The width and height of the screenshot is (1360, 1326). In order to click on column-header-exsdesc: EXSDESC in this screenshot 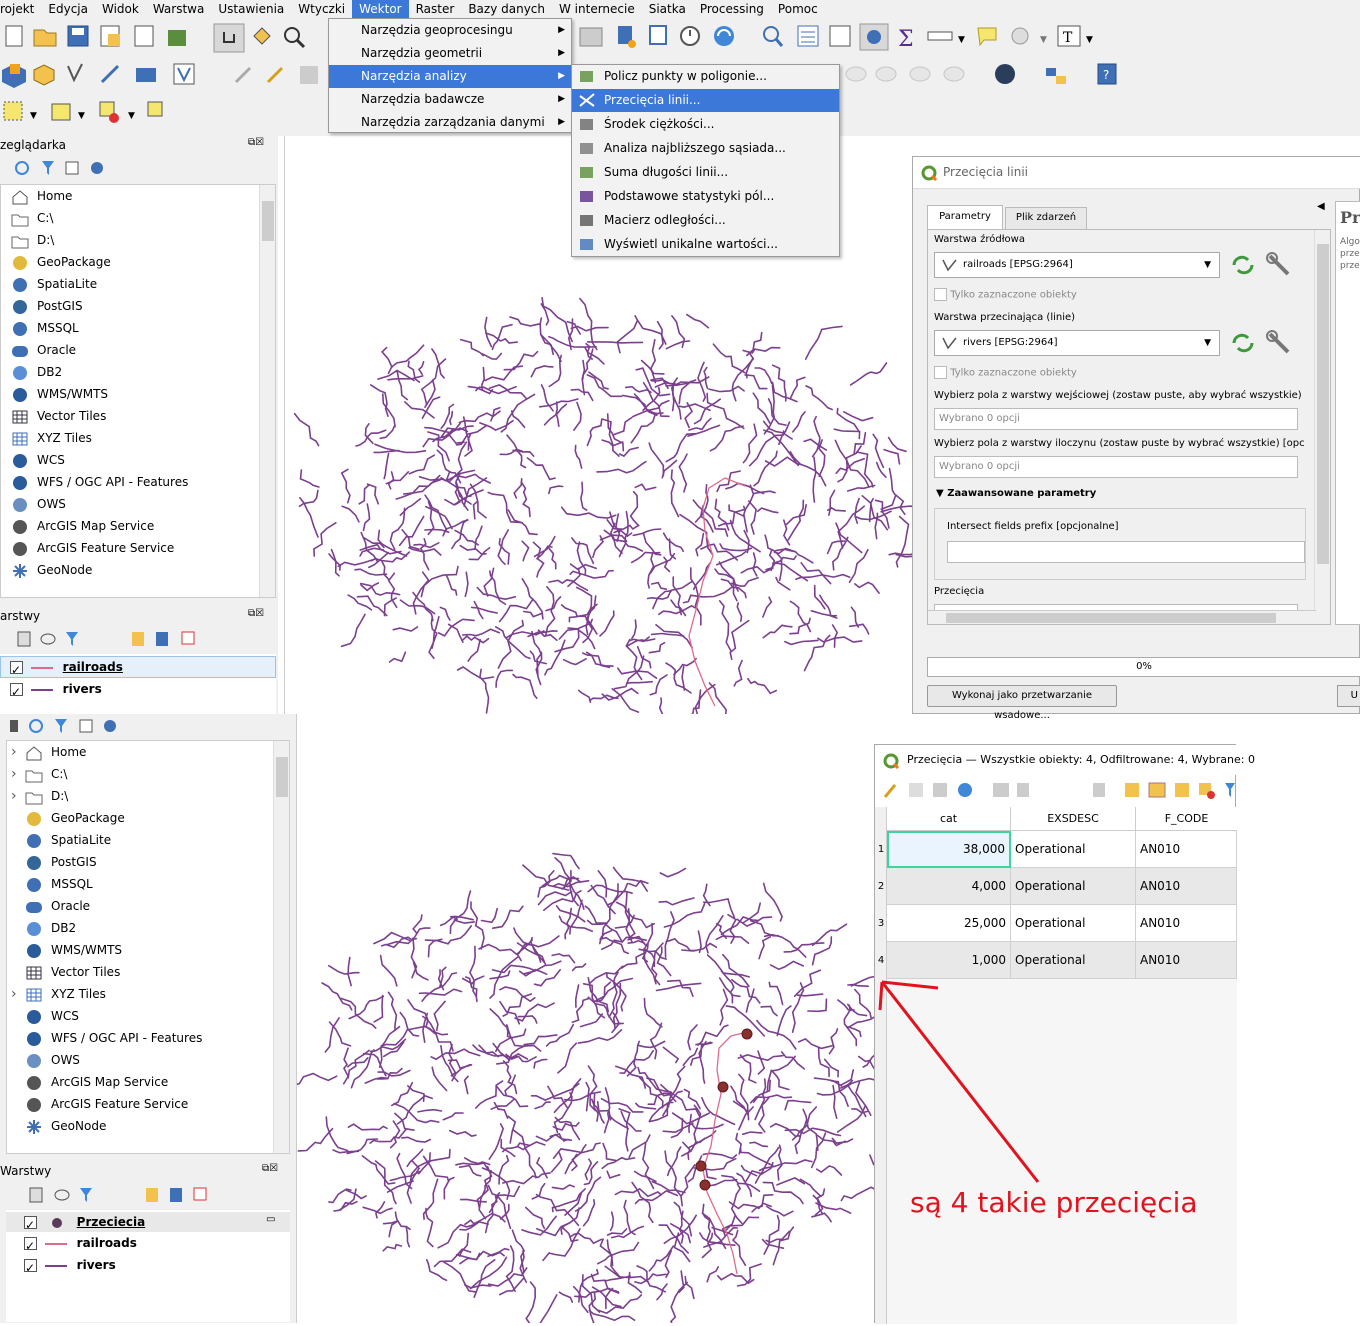, I will do `click(1073, 819)`.